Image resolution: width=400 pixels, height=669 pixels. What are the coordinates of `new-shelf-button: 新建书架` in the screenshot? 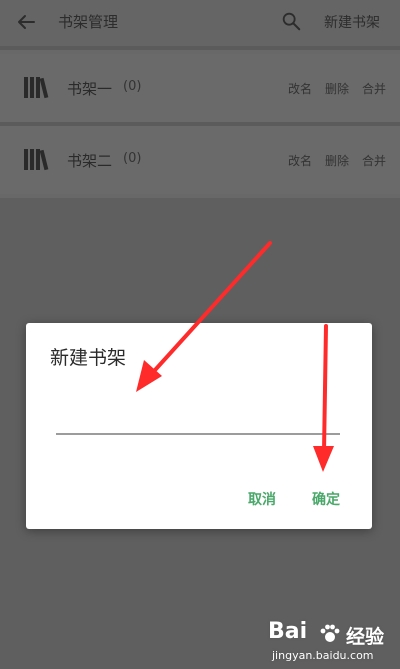 It's located at (352, 22).